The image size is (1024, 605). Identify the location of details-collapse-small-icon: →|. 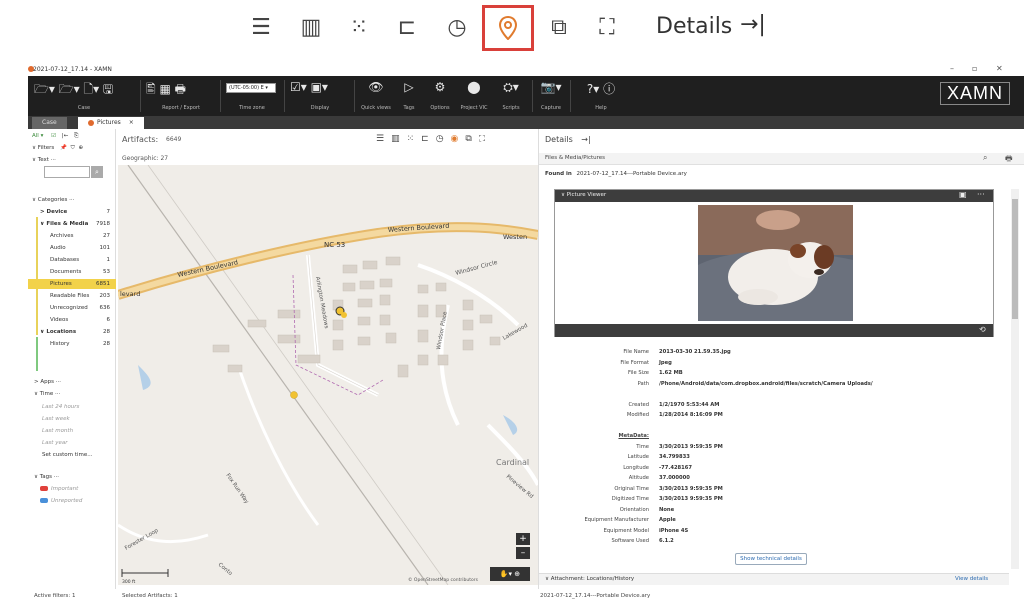
(585, 139).